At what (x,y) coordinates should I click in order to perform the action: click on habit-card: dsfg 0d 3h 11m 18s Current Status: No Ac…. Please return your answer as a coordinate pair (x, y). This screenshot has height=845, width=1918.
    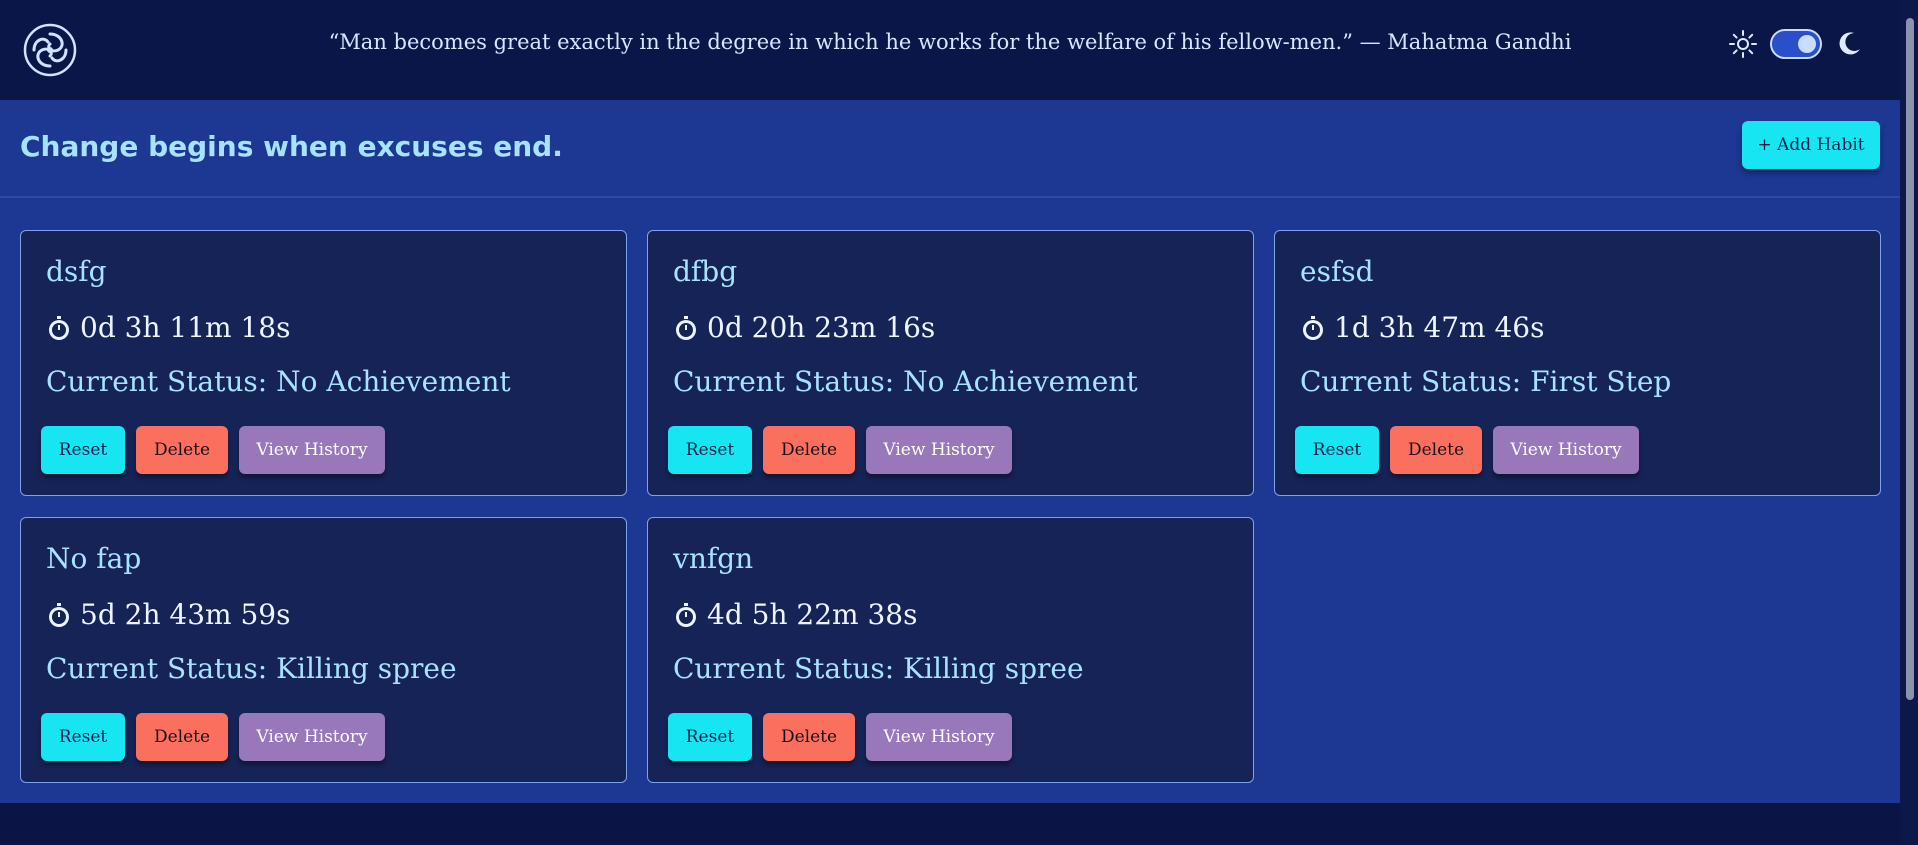
    Looking at the image, I should click on (323, 363).